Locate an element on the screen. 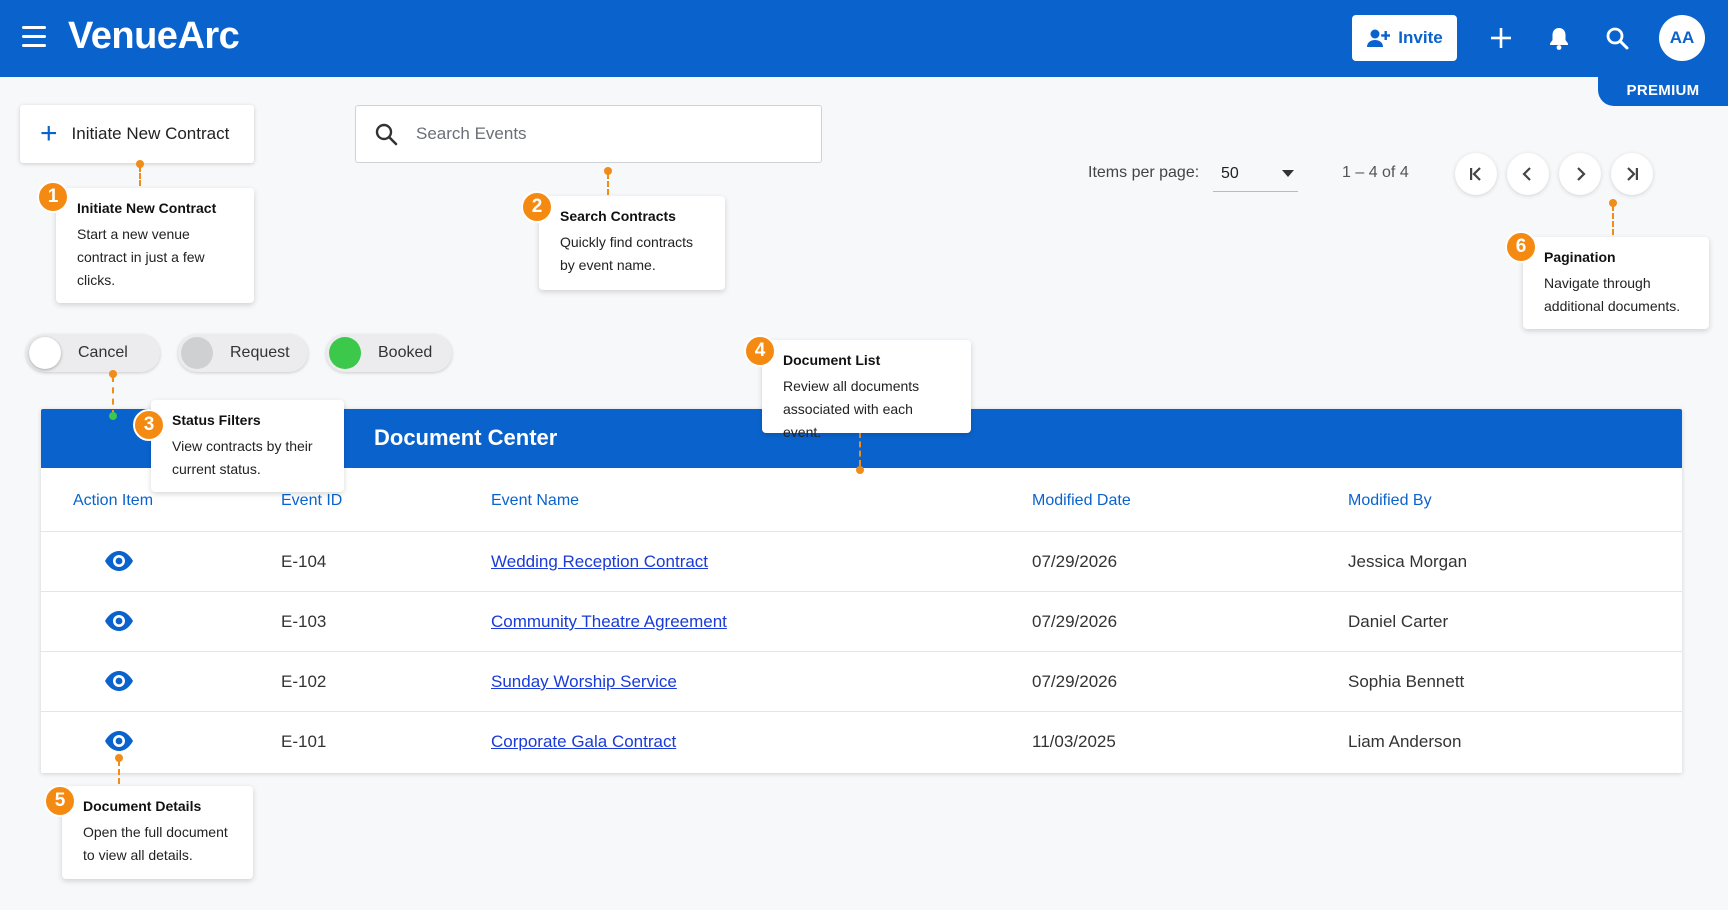 This screenshot has height=910, width=1728. event-id-cell: E-101 is located at coordinates (304, 741).